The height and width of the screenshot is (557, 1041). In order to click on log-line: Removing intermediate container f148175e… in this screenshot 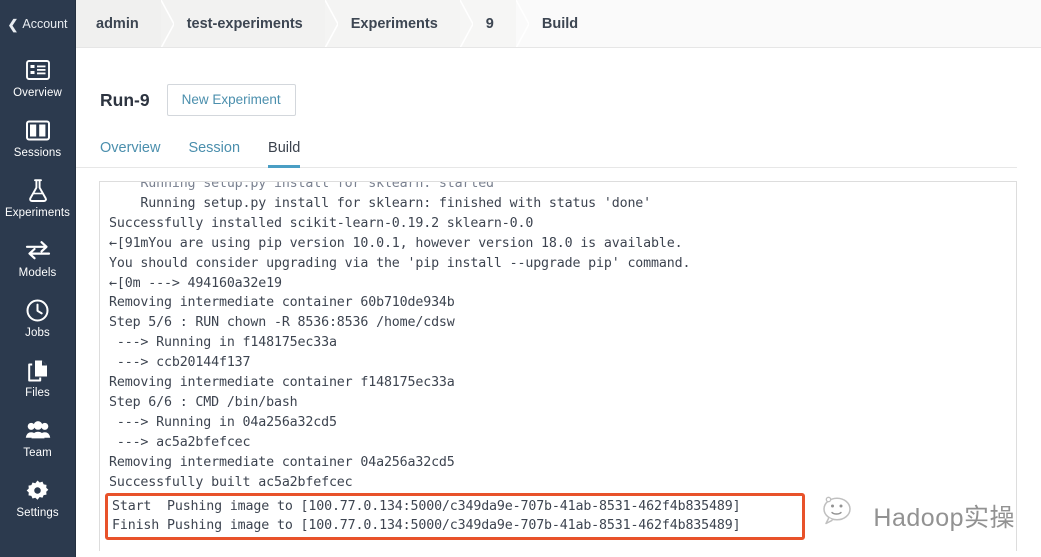, I will do `click(282, 383)`.